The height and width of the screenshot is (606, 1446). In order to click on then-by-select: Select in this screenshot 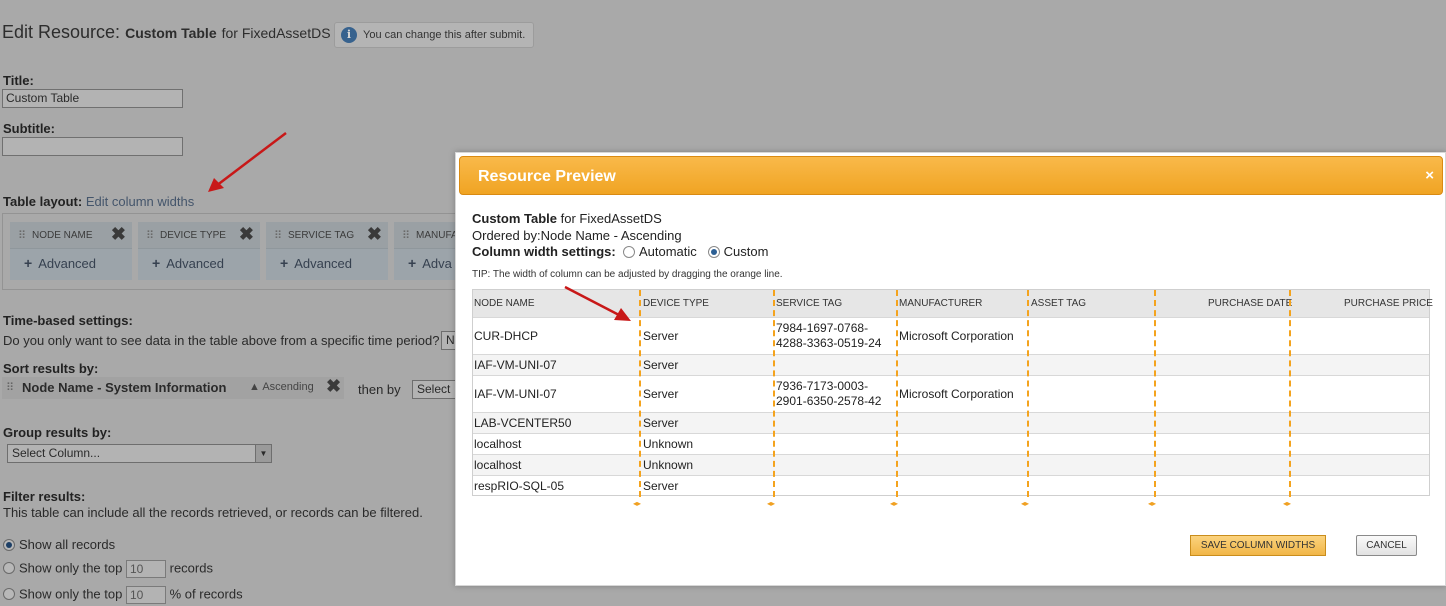, I will do `click(435, 389)`.